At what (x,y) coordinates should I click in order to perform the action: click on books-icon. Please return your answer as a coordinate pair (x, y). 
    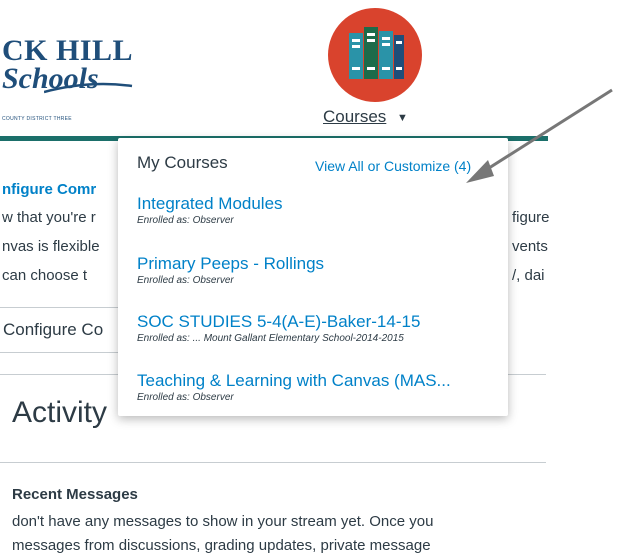
    Looking at the image, I should click on (375, 55).